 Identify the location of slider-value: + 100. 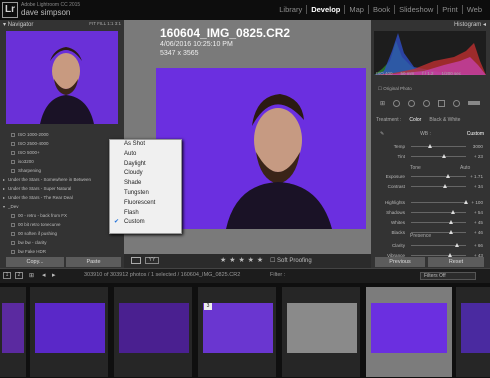
(476, 202).